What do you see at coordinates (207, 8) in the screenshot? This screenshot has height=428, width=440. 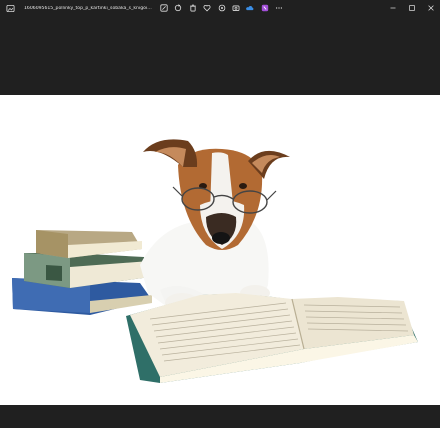 I see `favorite-icon` at bounding box center [207, 8].